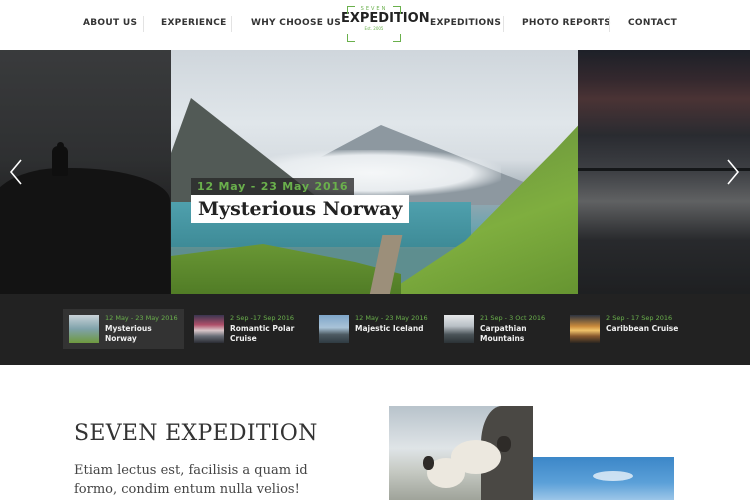 Image resolution: width=750 pixels, height=500 pixels. What do you see at coordinates (652, 23) in the screenshot?
I see `nav-contact: CONTACT` at bounding box center [652, 23].